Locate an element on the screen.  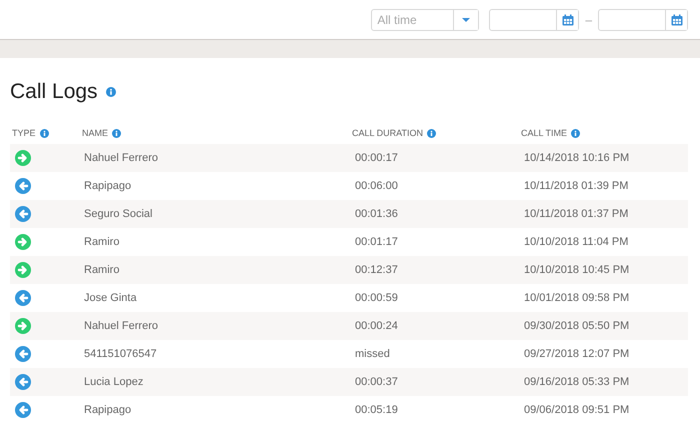
caret-icon is located at coordinates (466, 20).